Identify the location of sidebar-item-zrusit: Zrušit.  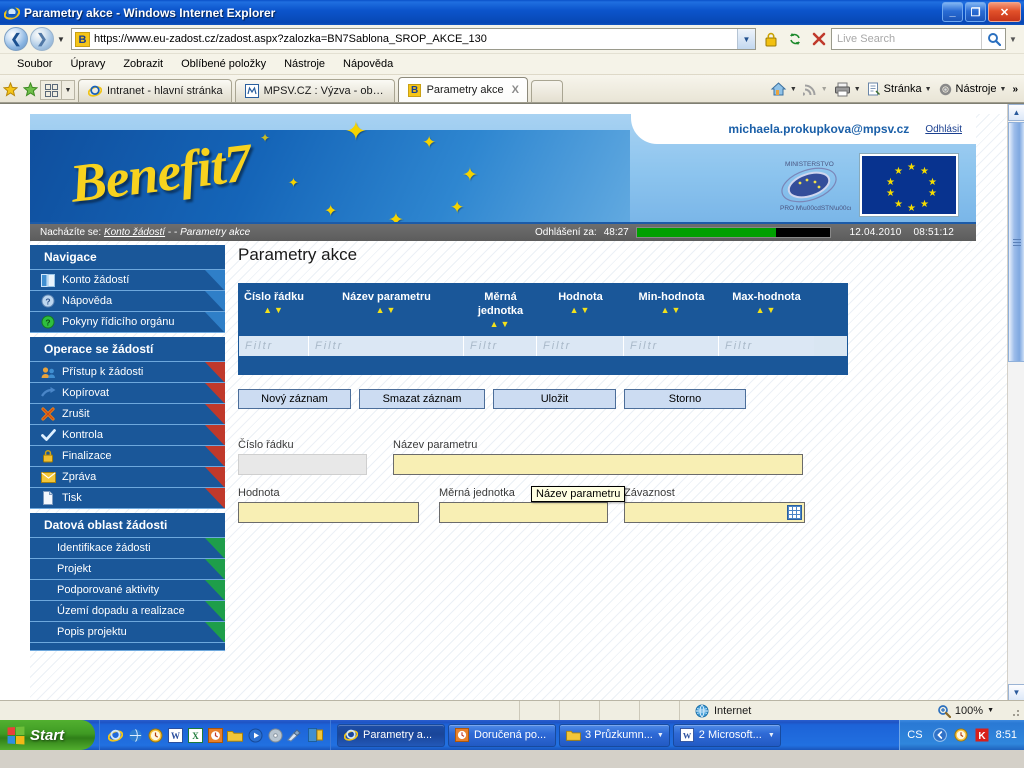
(127, 414).